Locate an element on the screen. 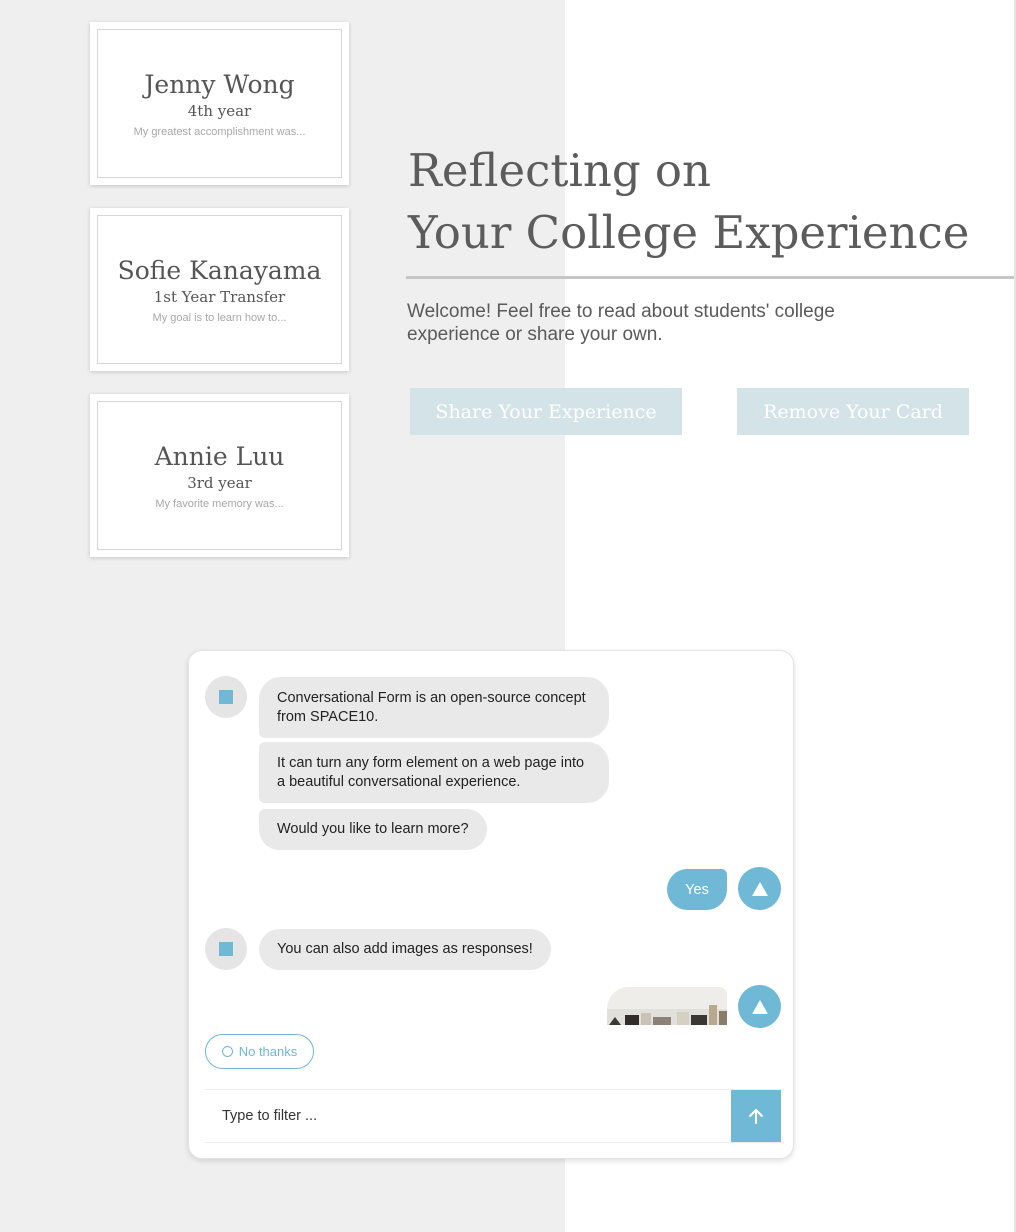  arrow-up-icon is located at coordinates (756, 1116).